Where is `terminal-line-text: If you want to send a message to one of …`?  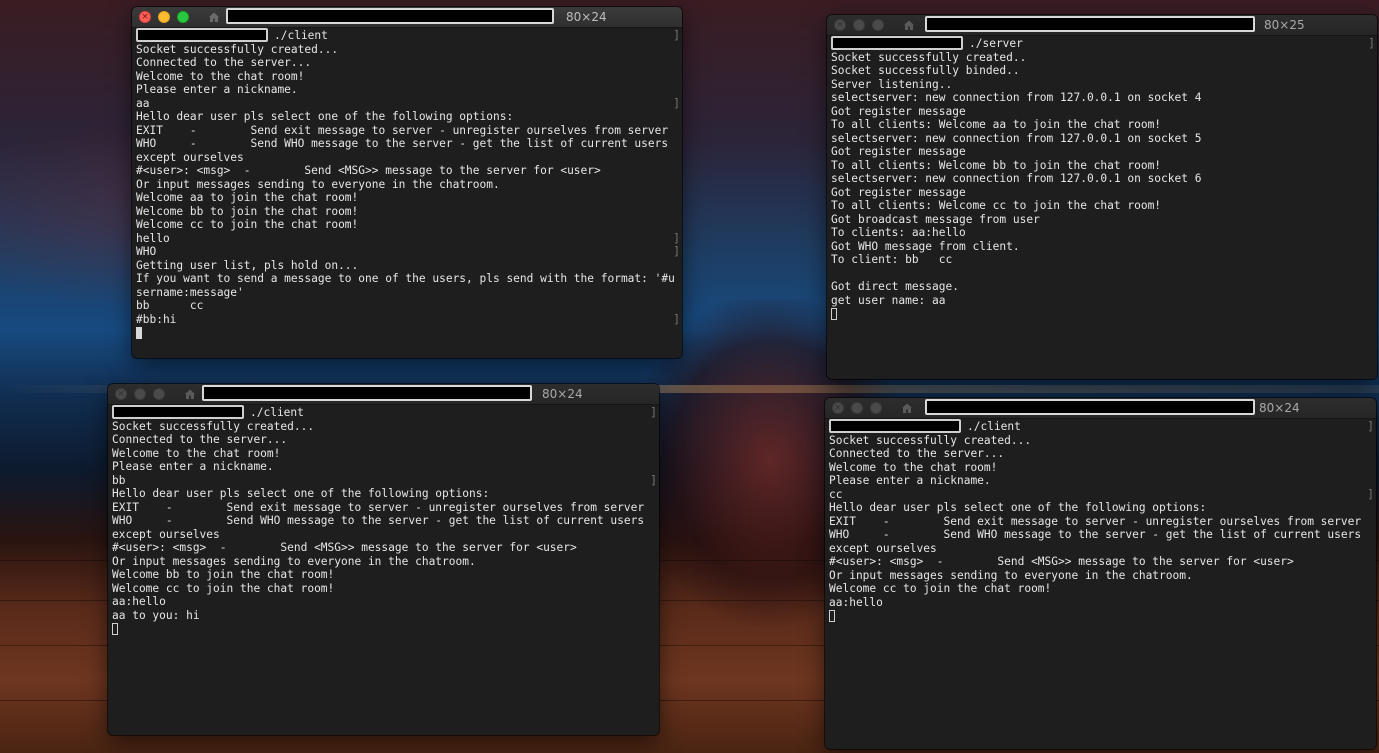
terminal-line-text: If you want to send a message to one of … is located at coordinates (405, 278).